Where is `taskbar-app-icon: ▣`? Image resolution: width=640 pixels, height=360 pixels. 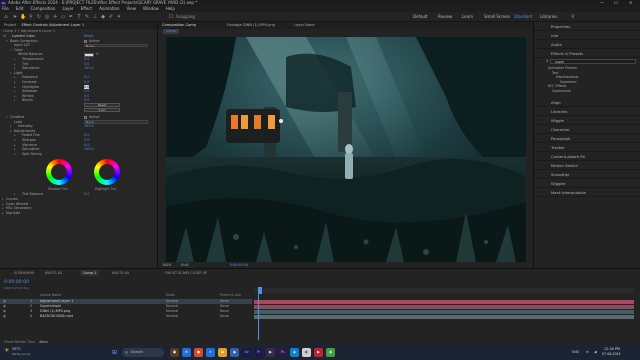 taskbar-app-icon: ▣ is located at coordinates (174, 352).